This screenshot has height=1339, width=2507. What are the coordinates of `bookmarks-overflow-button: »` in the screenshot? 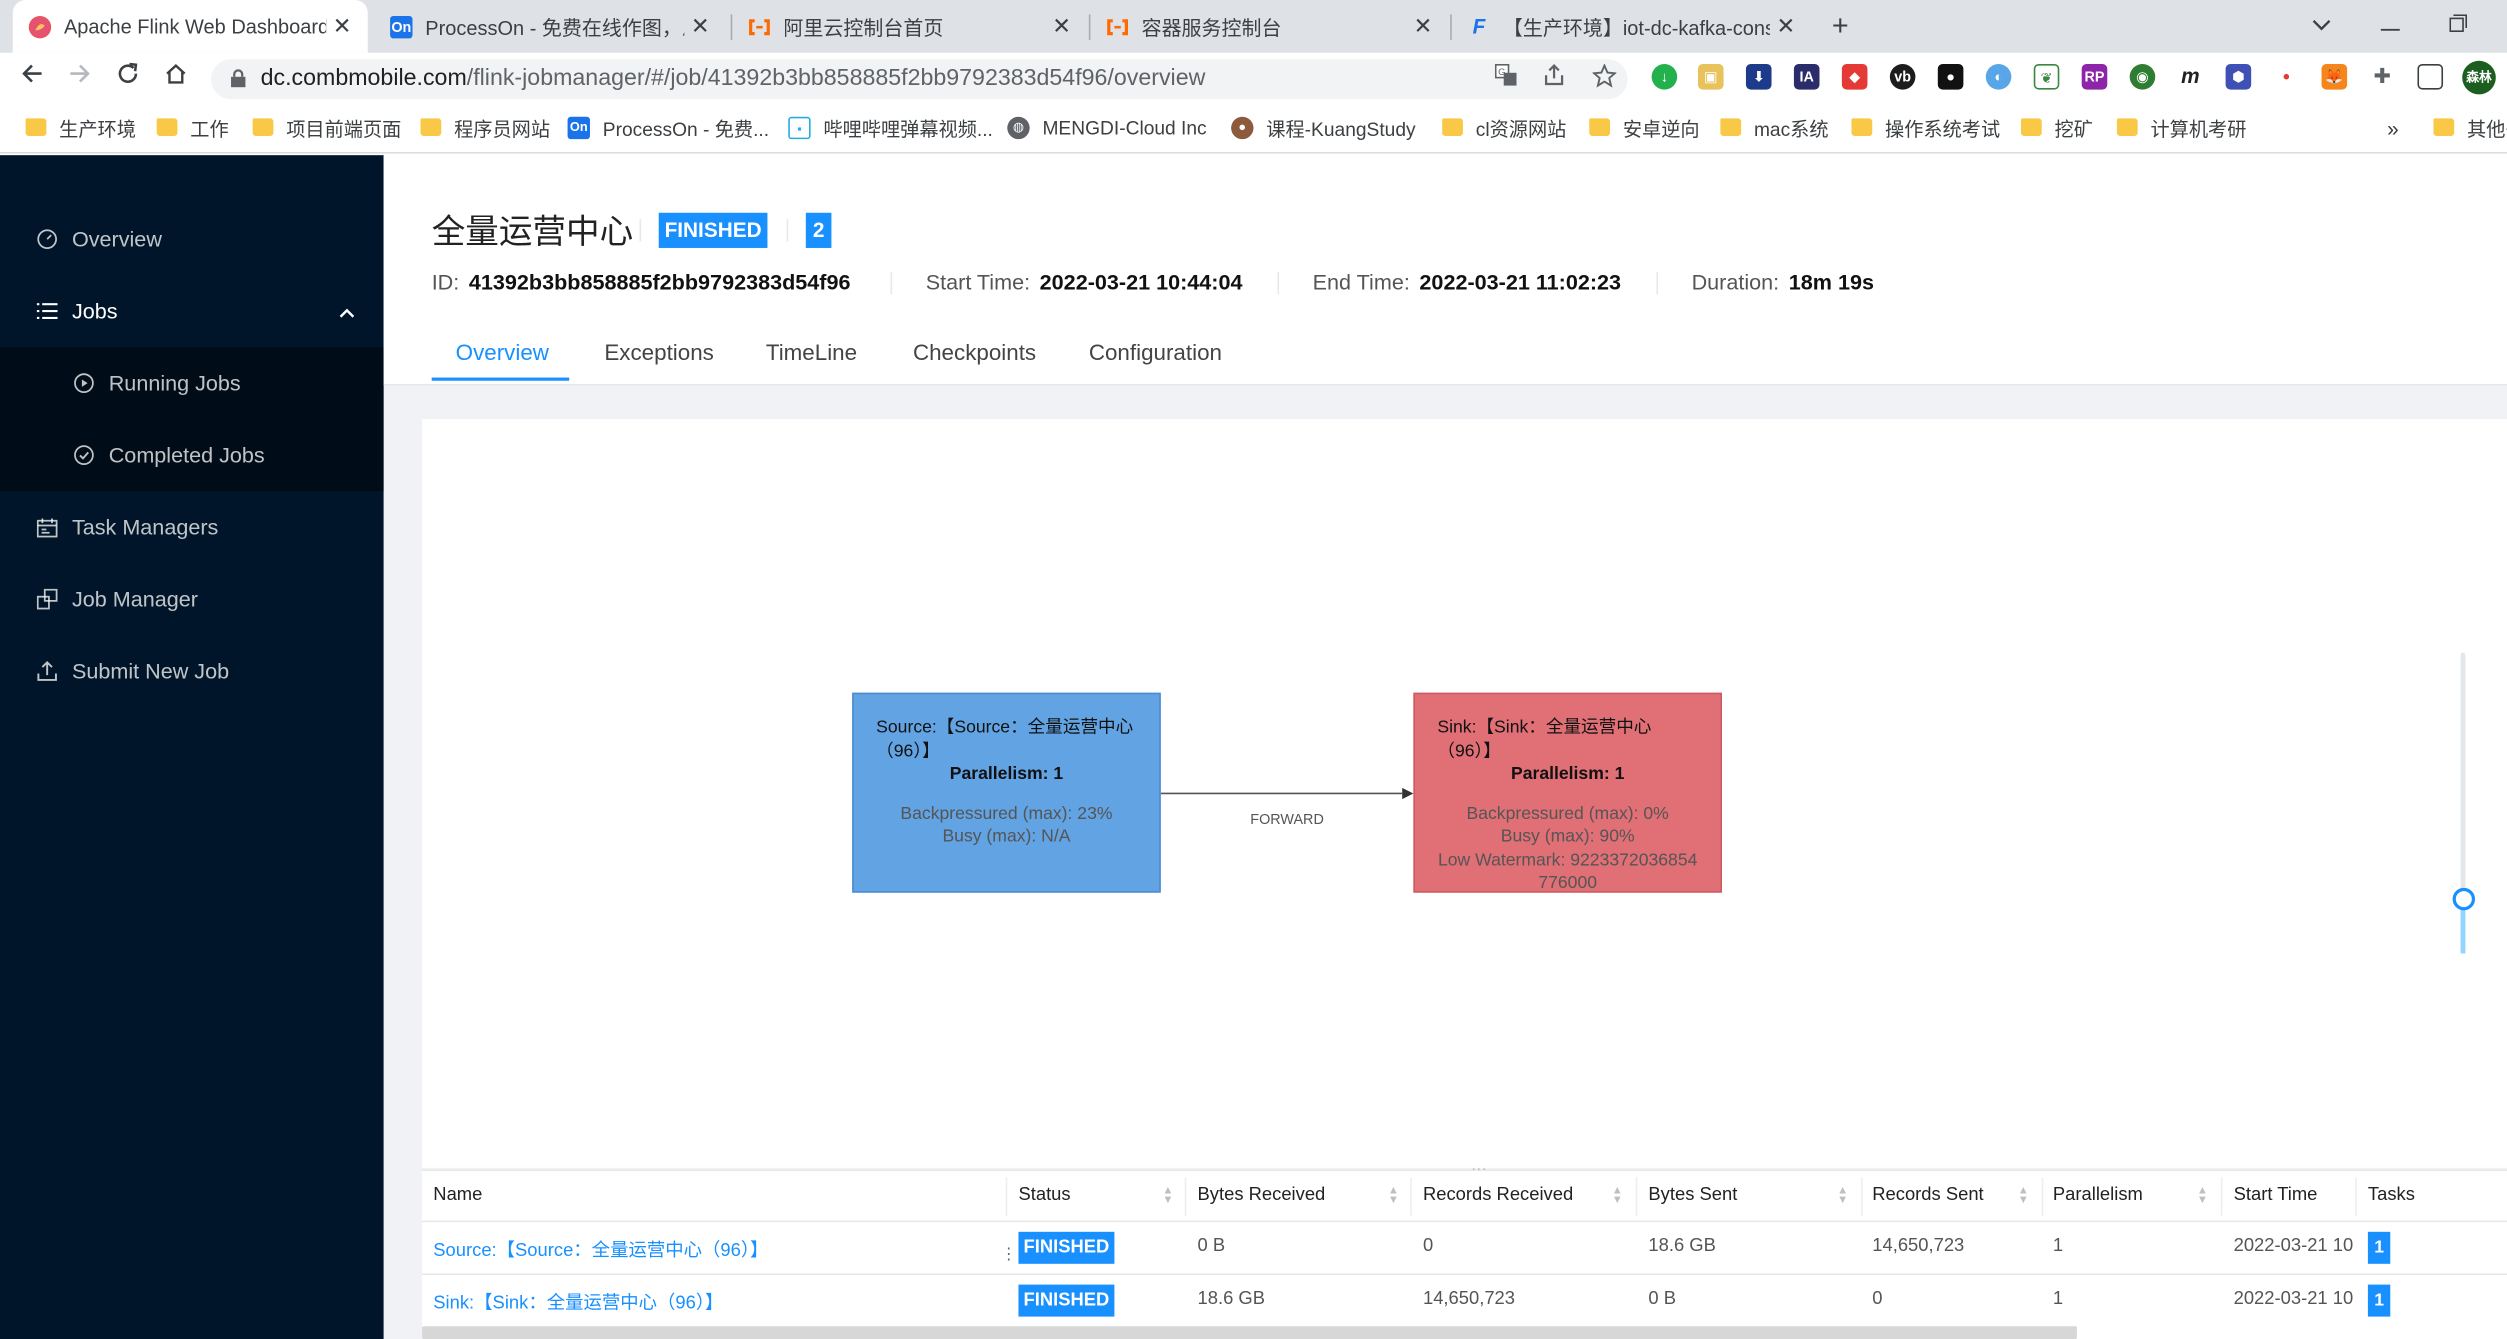 It's located at (2393, 128).